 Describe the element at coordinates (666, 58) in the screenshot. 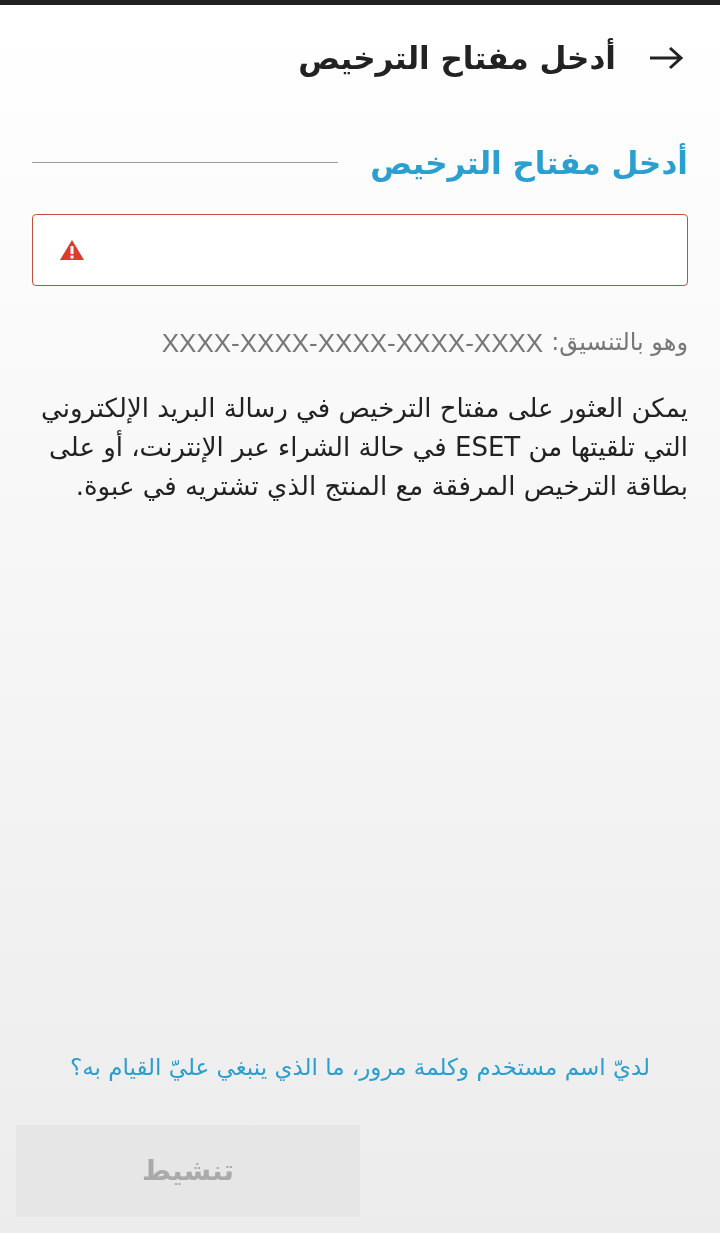

I see `back-arrow-icon` at that location.